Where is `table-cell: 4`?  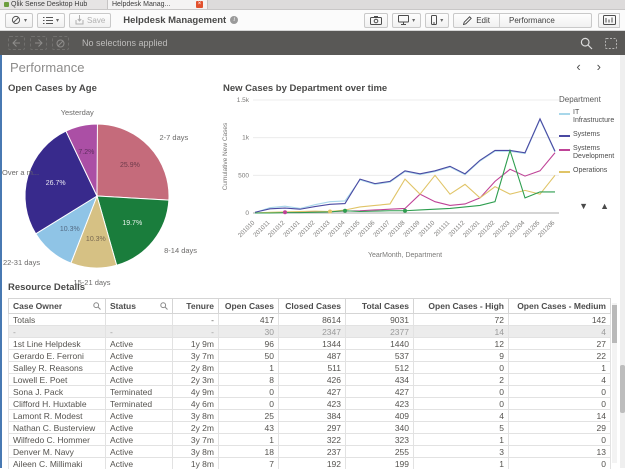
table-cell: 4 is located at coordinates (461, 415).